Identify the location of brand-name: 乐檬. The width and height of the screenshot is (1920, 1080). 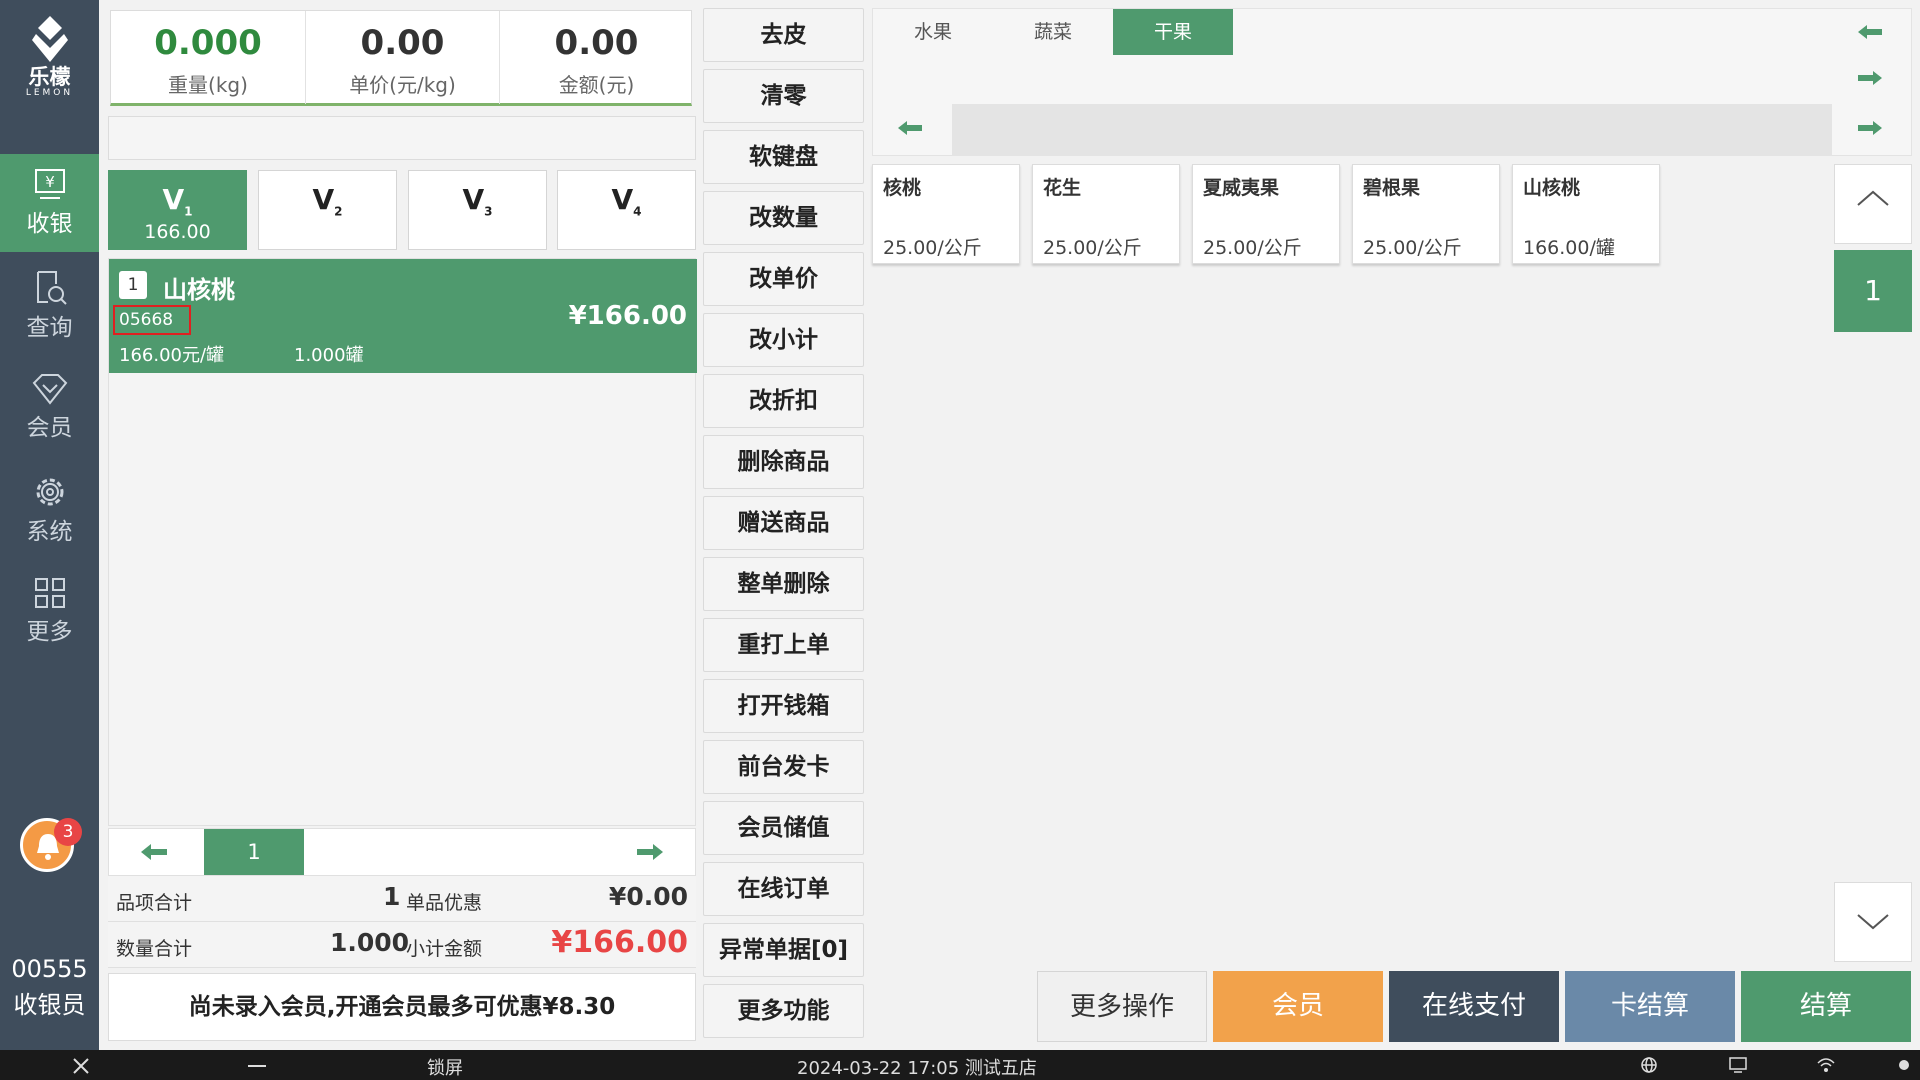
(49, 77).